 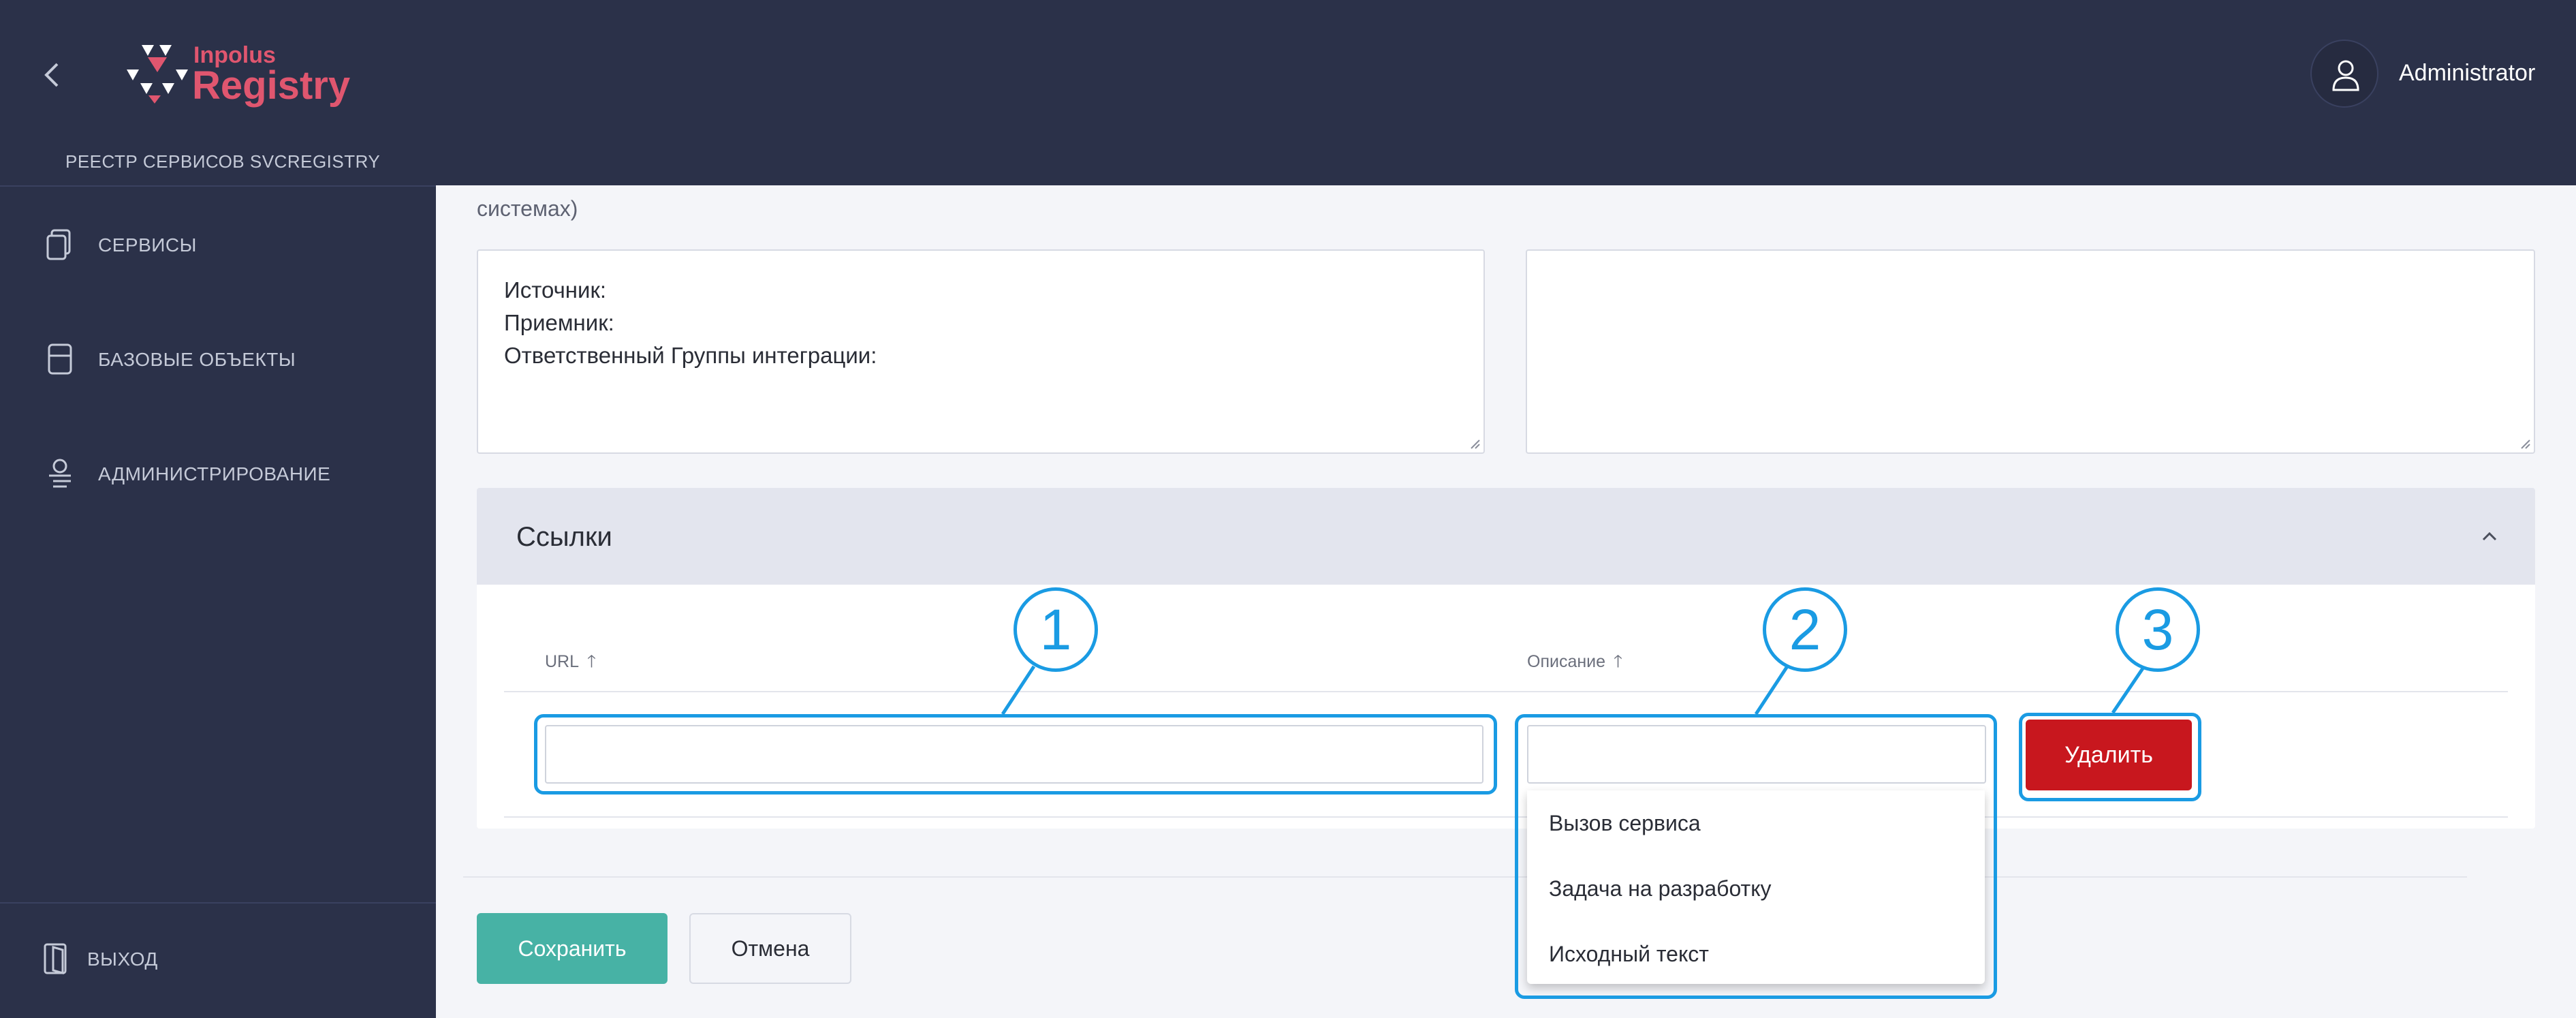 I want to click on callout-number-2: 2, so click(x=1805, y=630).